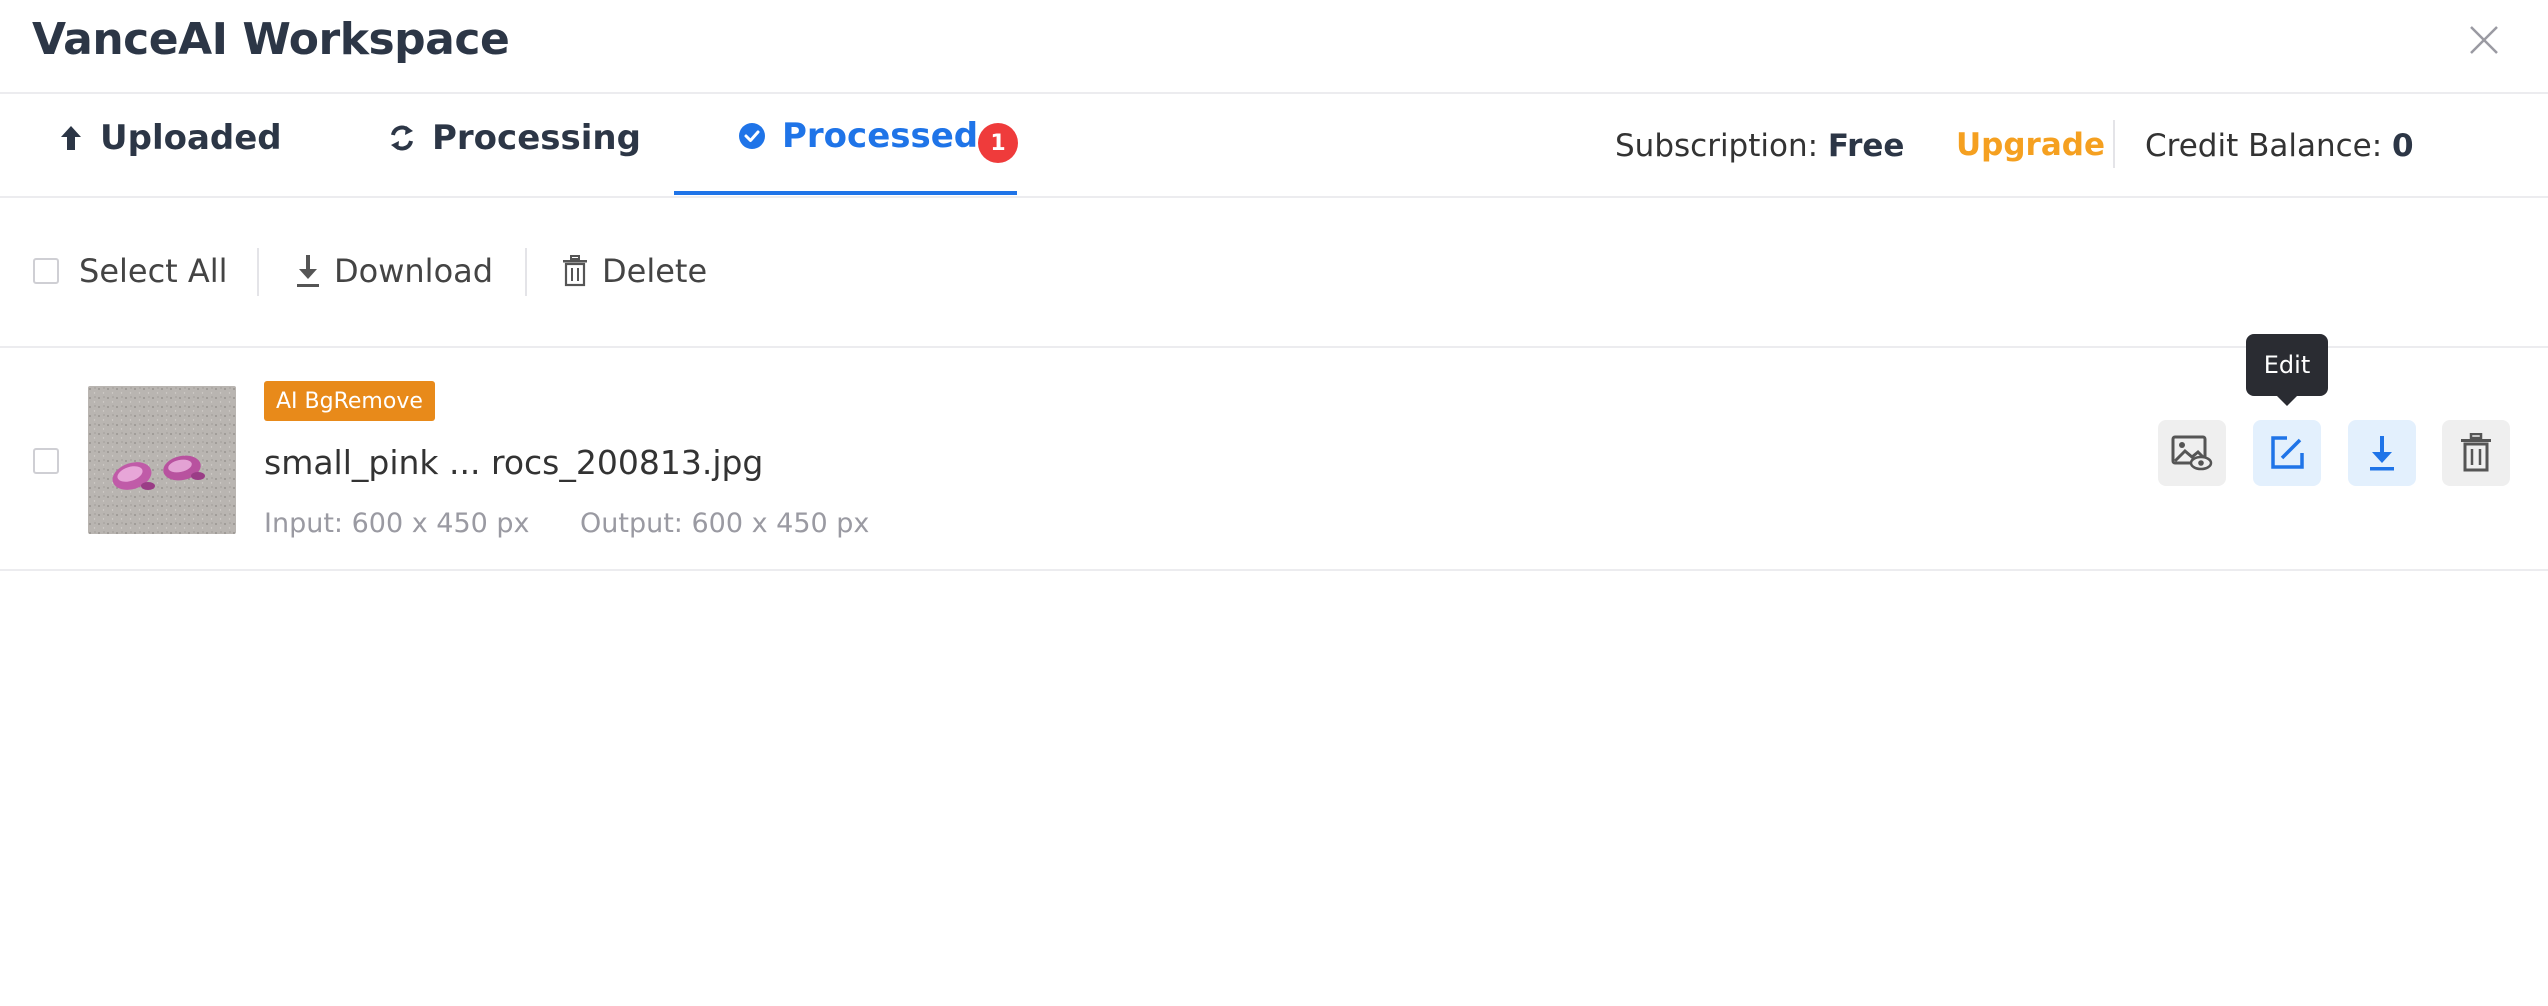  What do you see at coordinates (880, 136) in the screenshot?
I see `tab-processed-label: Processed` at bounding box center [880, 136].